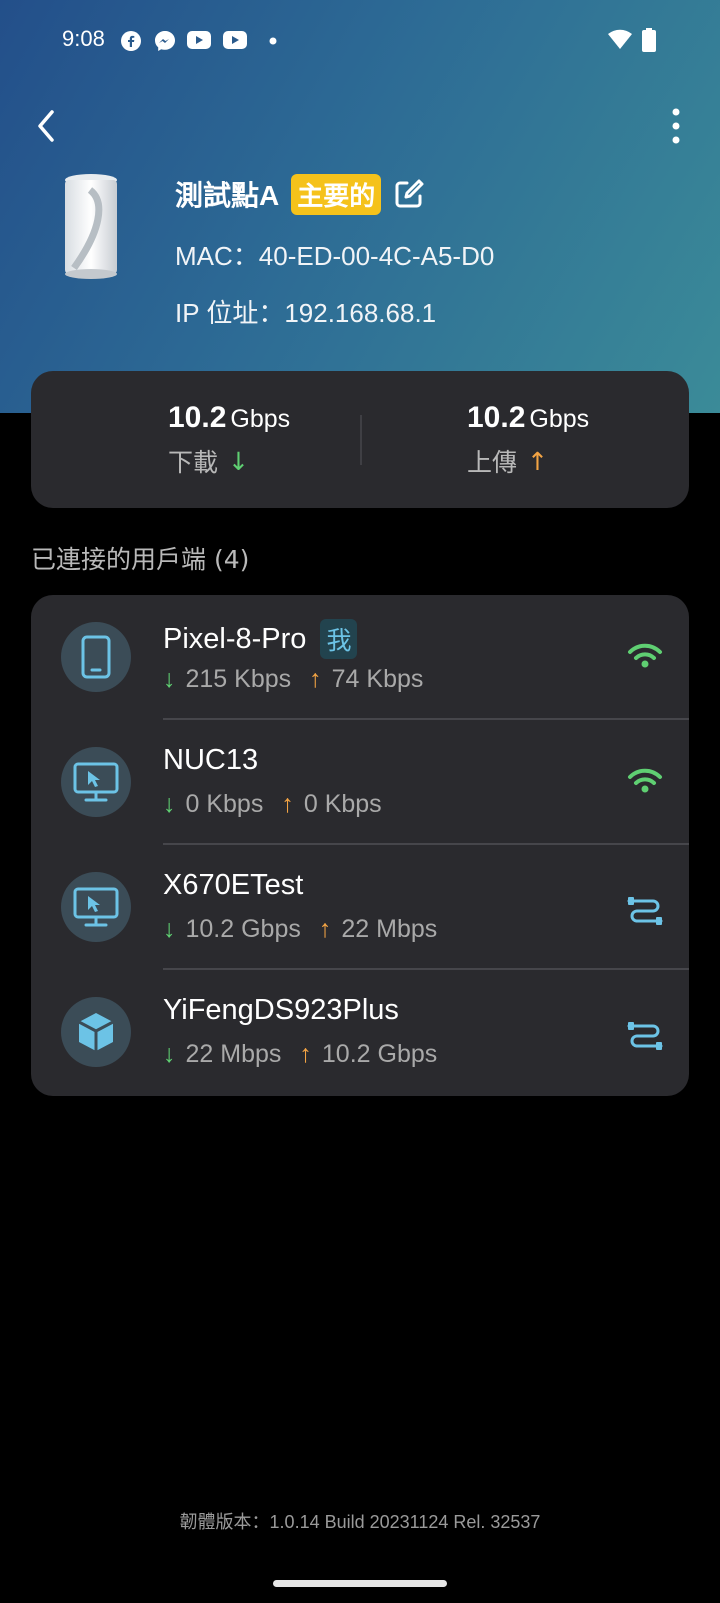  What do you see at coordinates (165, 41) in the screenshot?
I see `messenger-icon` at bounding box center [165, 41].